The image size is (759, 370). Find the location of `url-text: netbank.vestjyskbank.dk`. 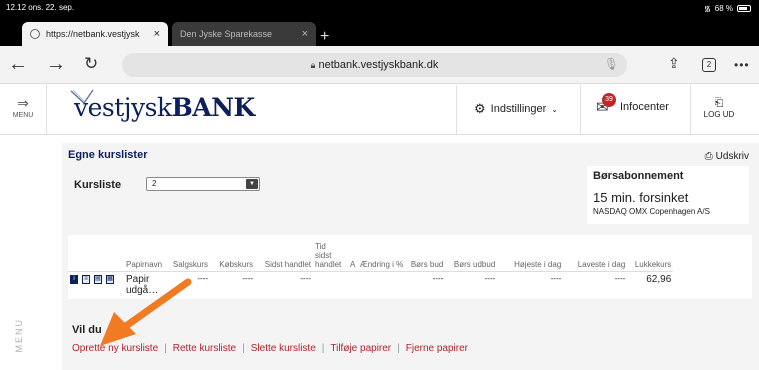

url-text: netbank.vestjyskbank.dk is located at coordinates (378, 65).